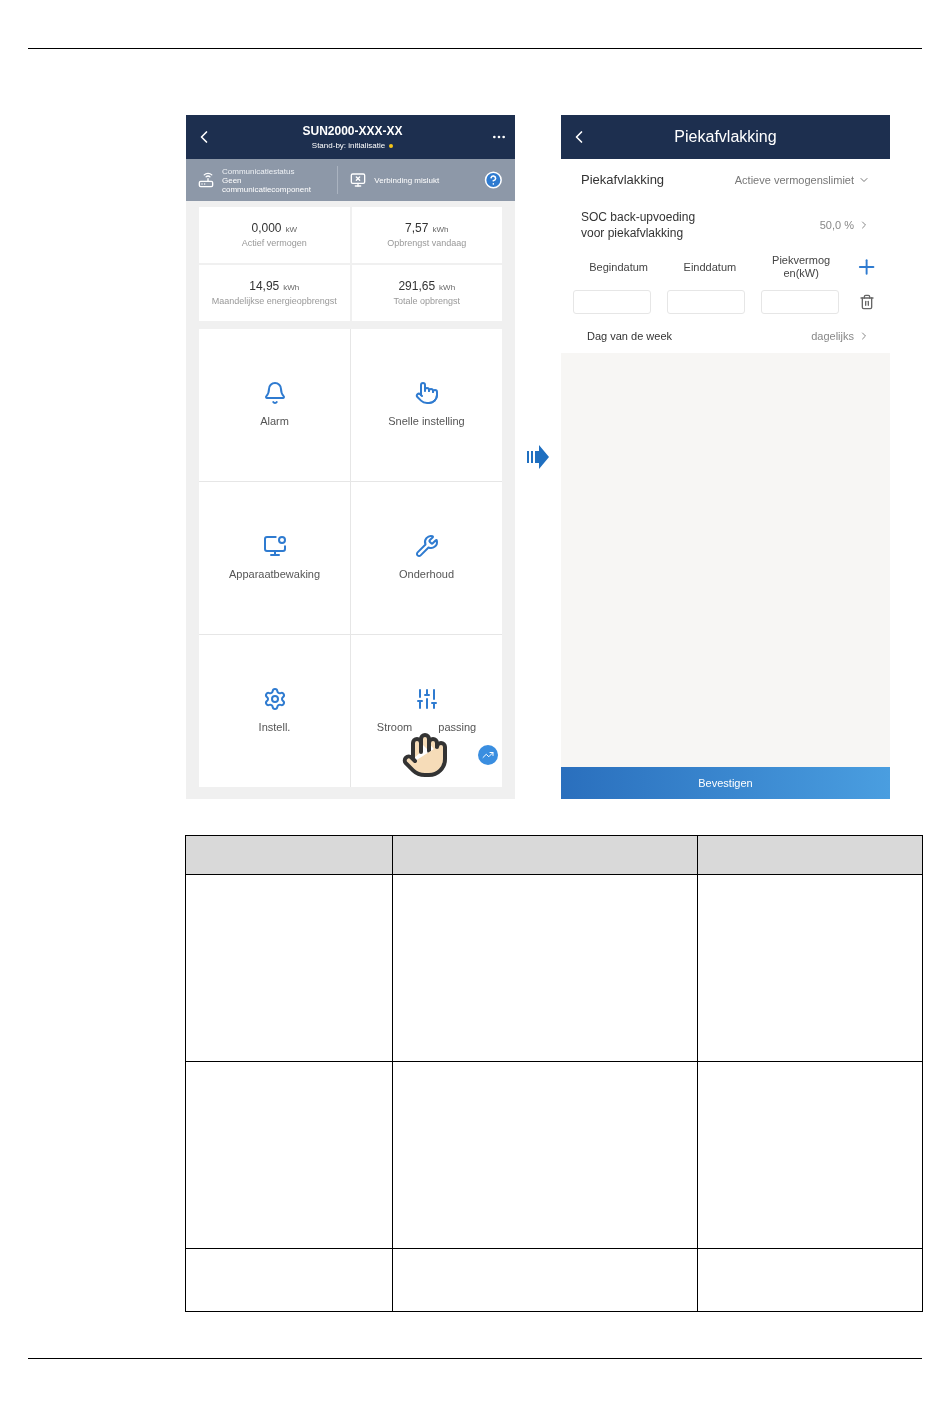 This screenshot has height=1408, width=950. Describe the element at coordinates (427, 244) in the screenshot. I see `stat-label: Opbrengst vandaag` at that location.